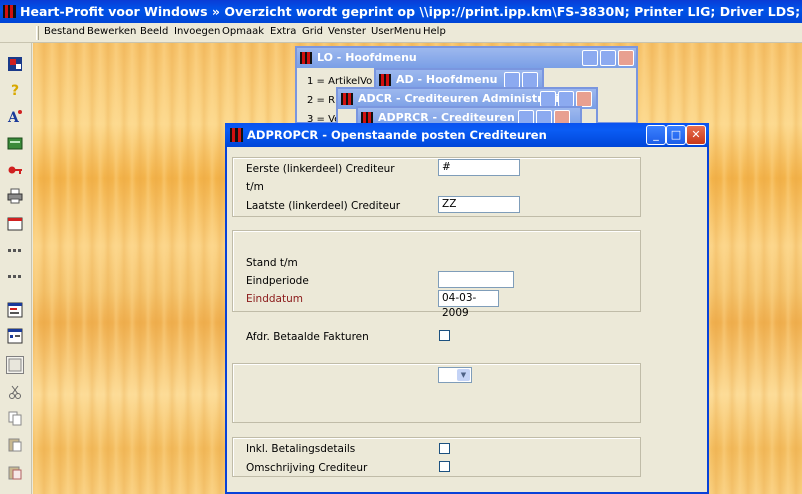 The width and height of the screenshot is (802, 494). What do you see at coordinates (444, 335) in the screenshot?
I see `afdr-betaalde-fakturen-checkbox` at bounding box center [444, 335].